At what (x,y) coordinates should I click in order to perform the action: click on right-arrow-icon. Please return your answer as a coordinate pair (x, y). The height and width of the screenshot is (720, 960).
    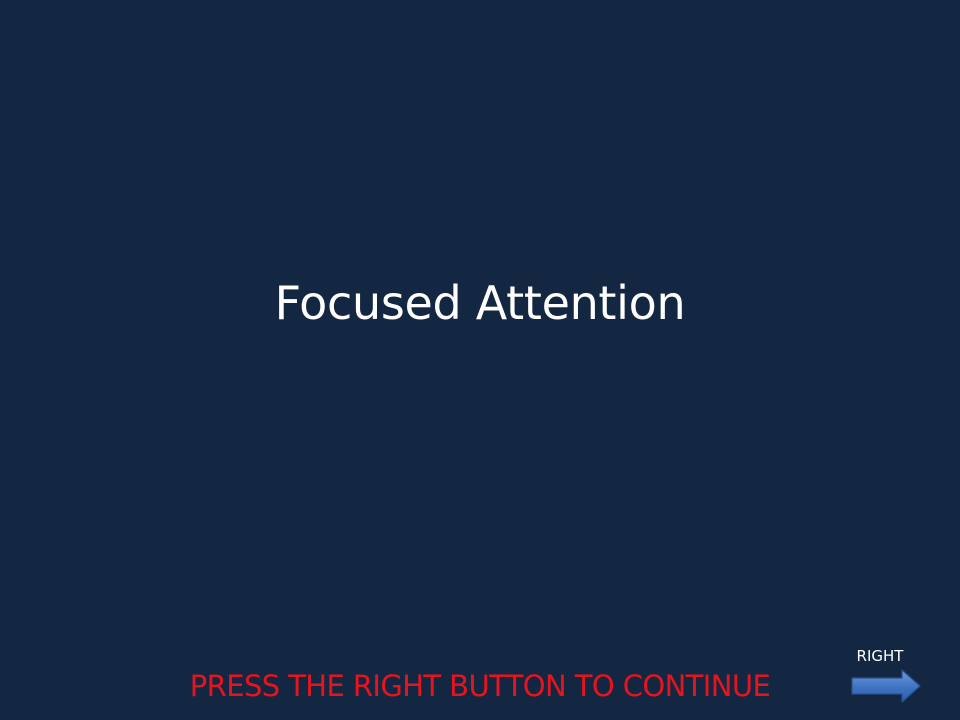
    Looking at the image, I should click on (886, 686).